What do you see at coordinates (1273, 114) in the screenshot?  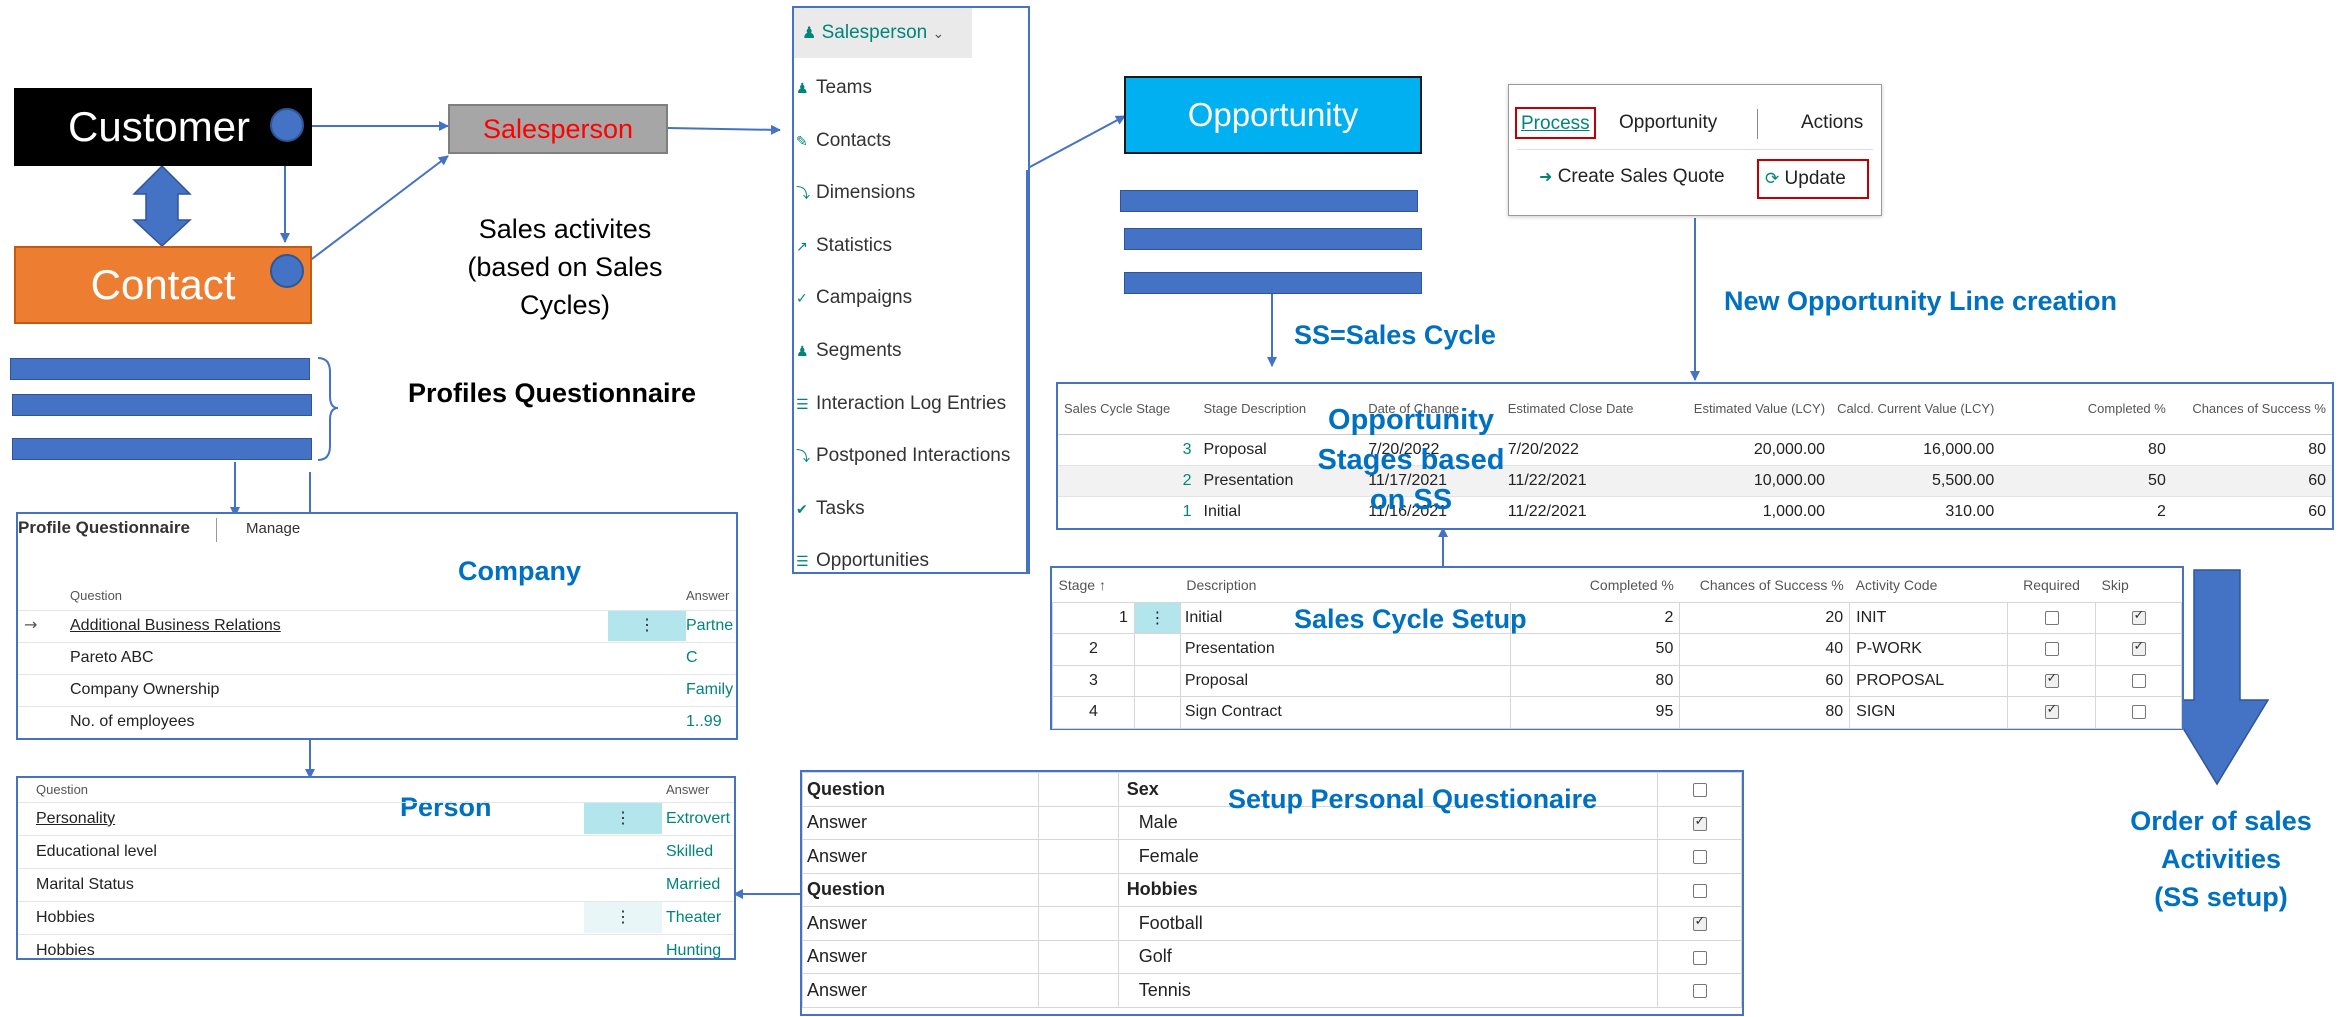 I see `opportunity-label: Opportunity` at bounding box center [1273, 114].